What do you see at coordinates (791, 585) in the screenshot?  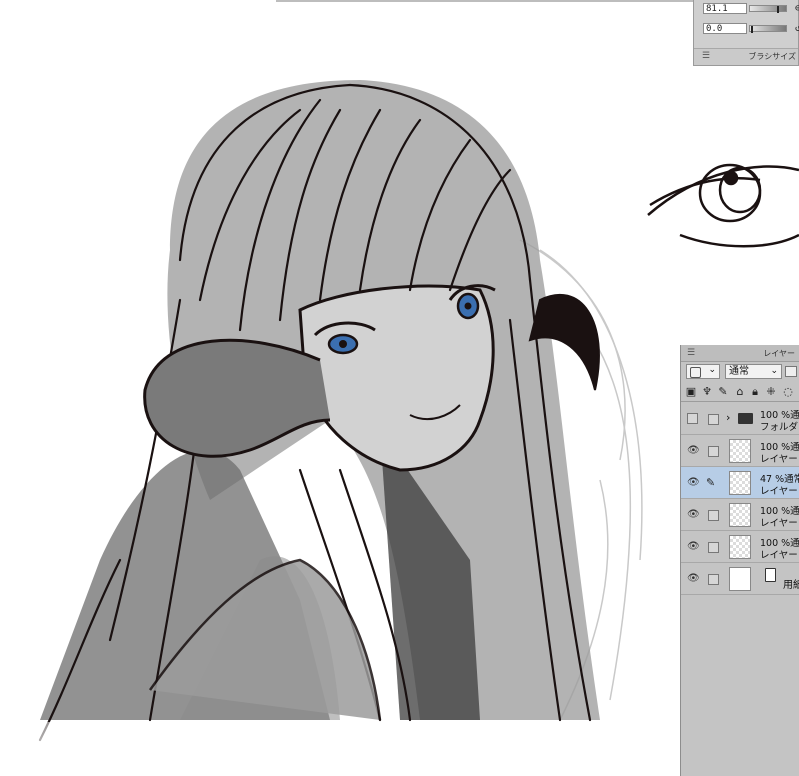 I see `layer-name: 用紙` at bounding box center [791, 585].